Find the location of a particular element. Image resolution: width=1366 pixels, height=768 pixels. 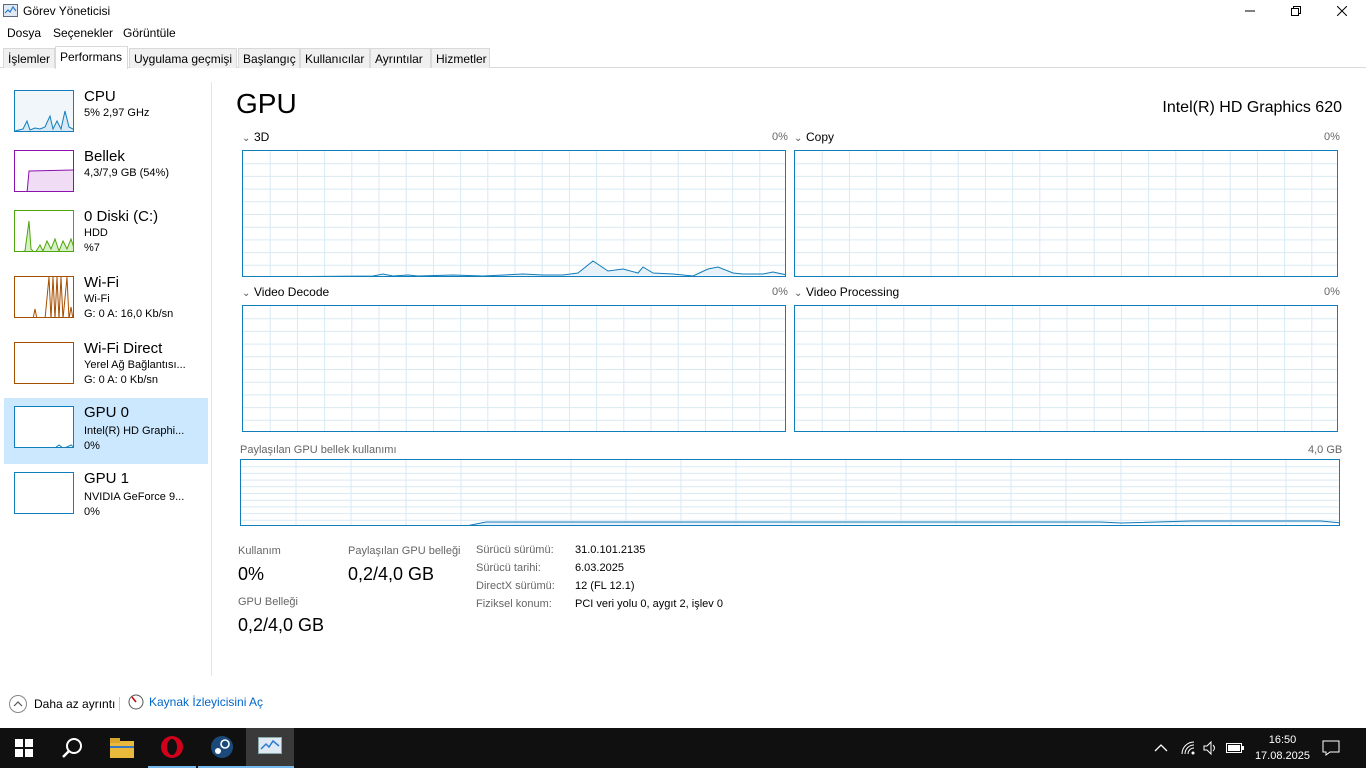

file-explorer-button is located at coordinates (122, 748).